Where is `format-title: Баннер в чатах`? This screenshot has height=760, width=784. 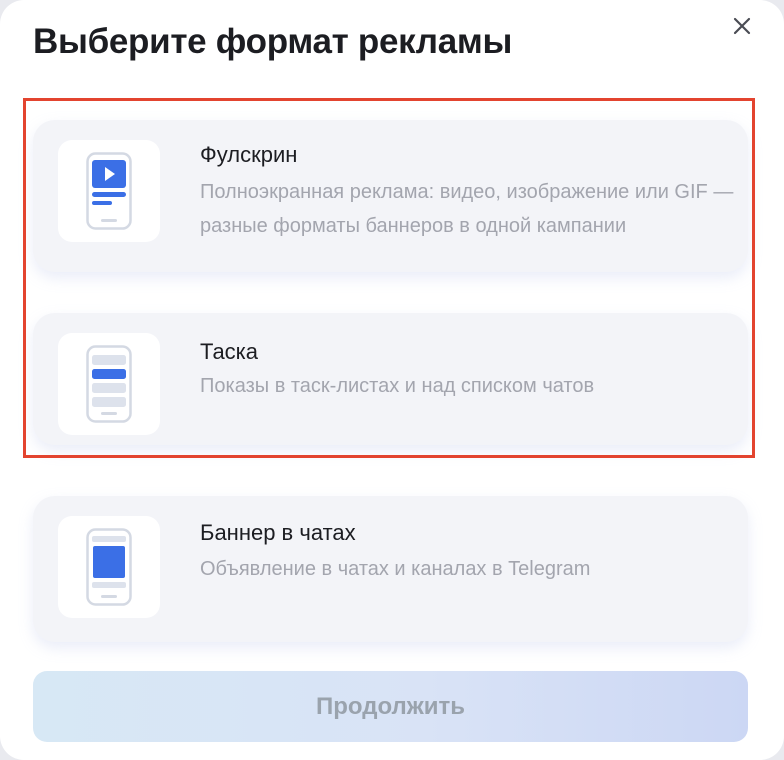 format-title: Баннер в чатах is located at coordinates (278, 532).